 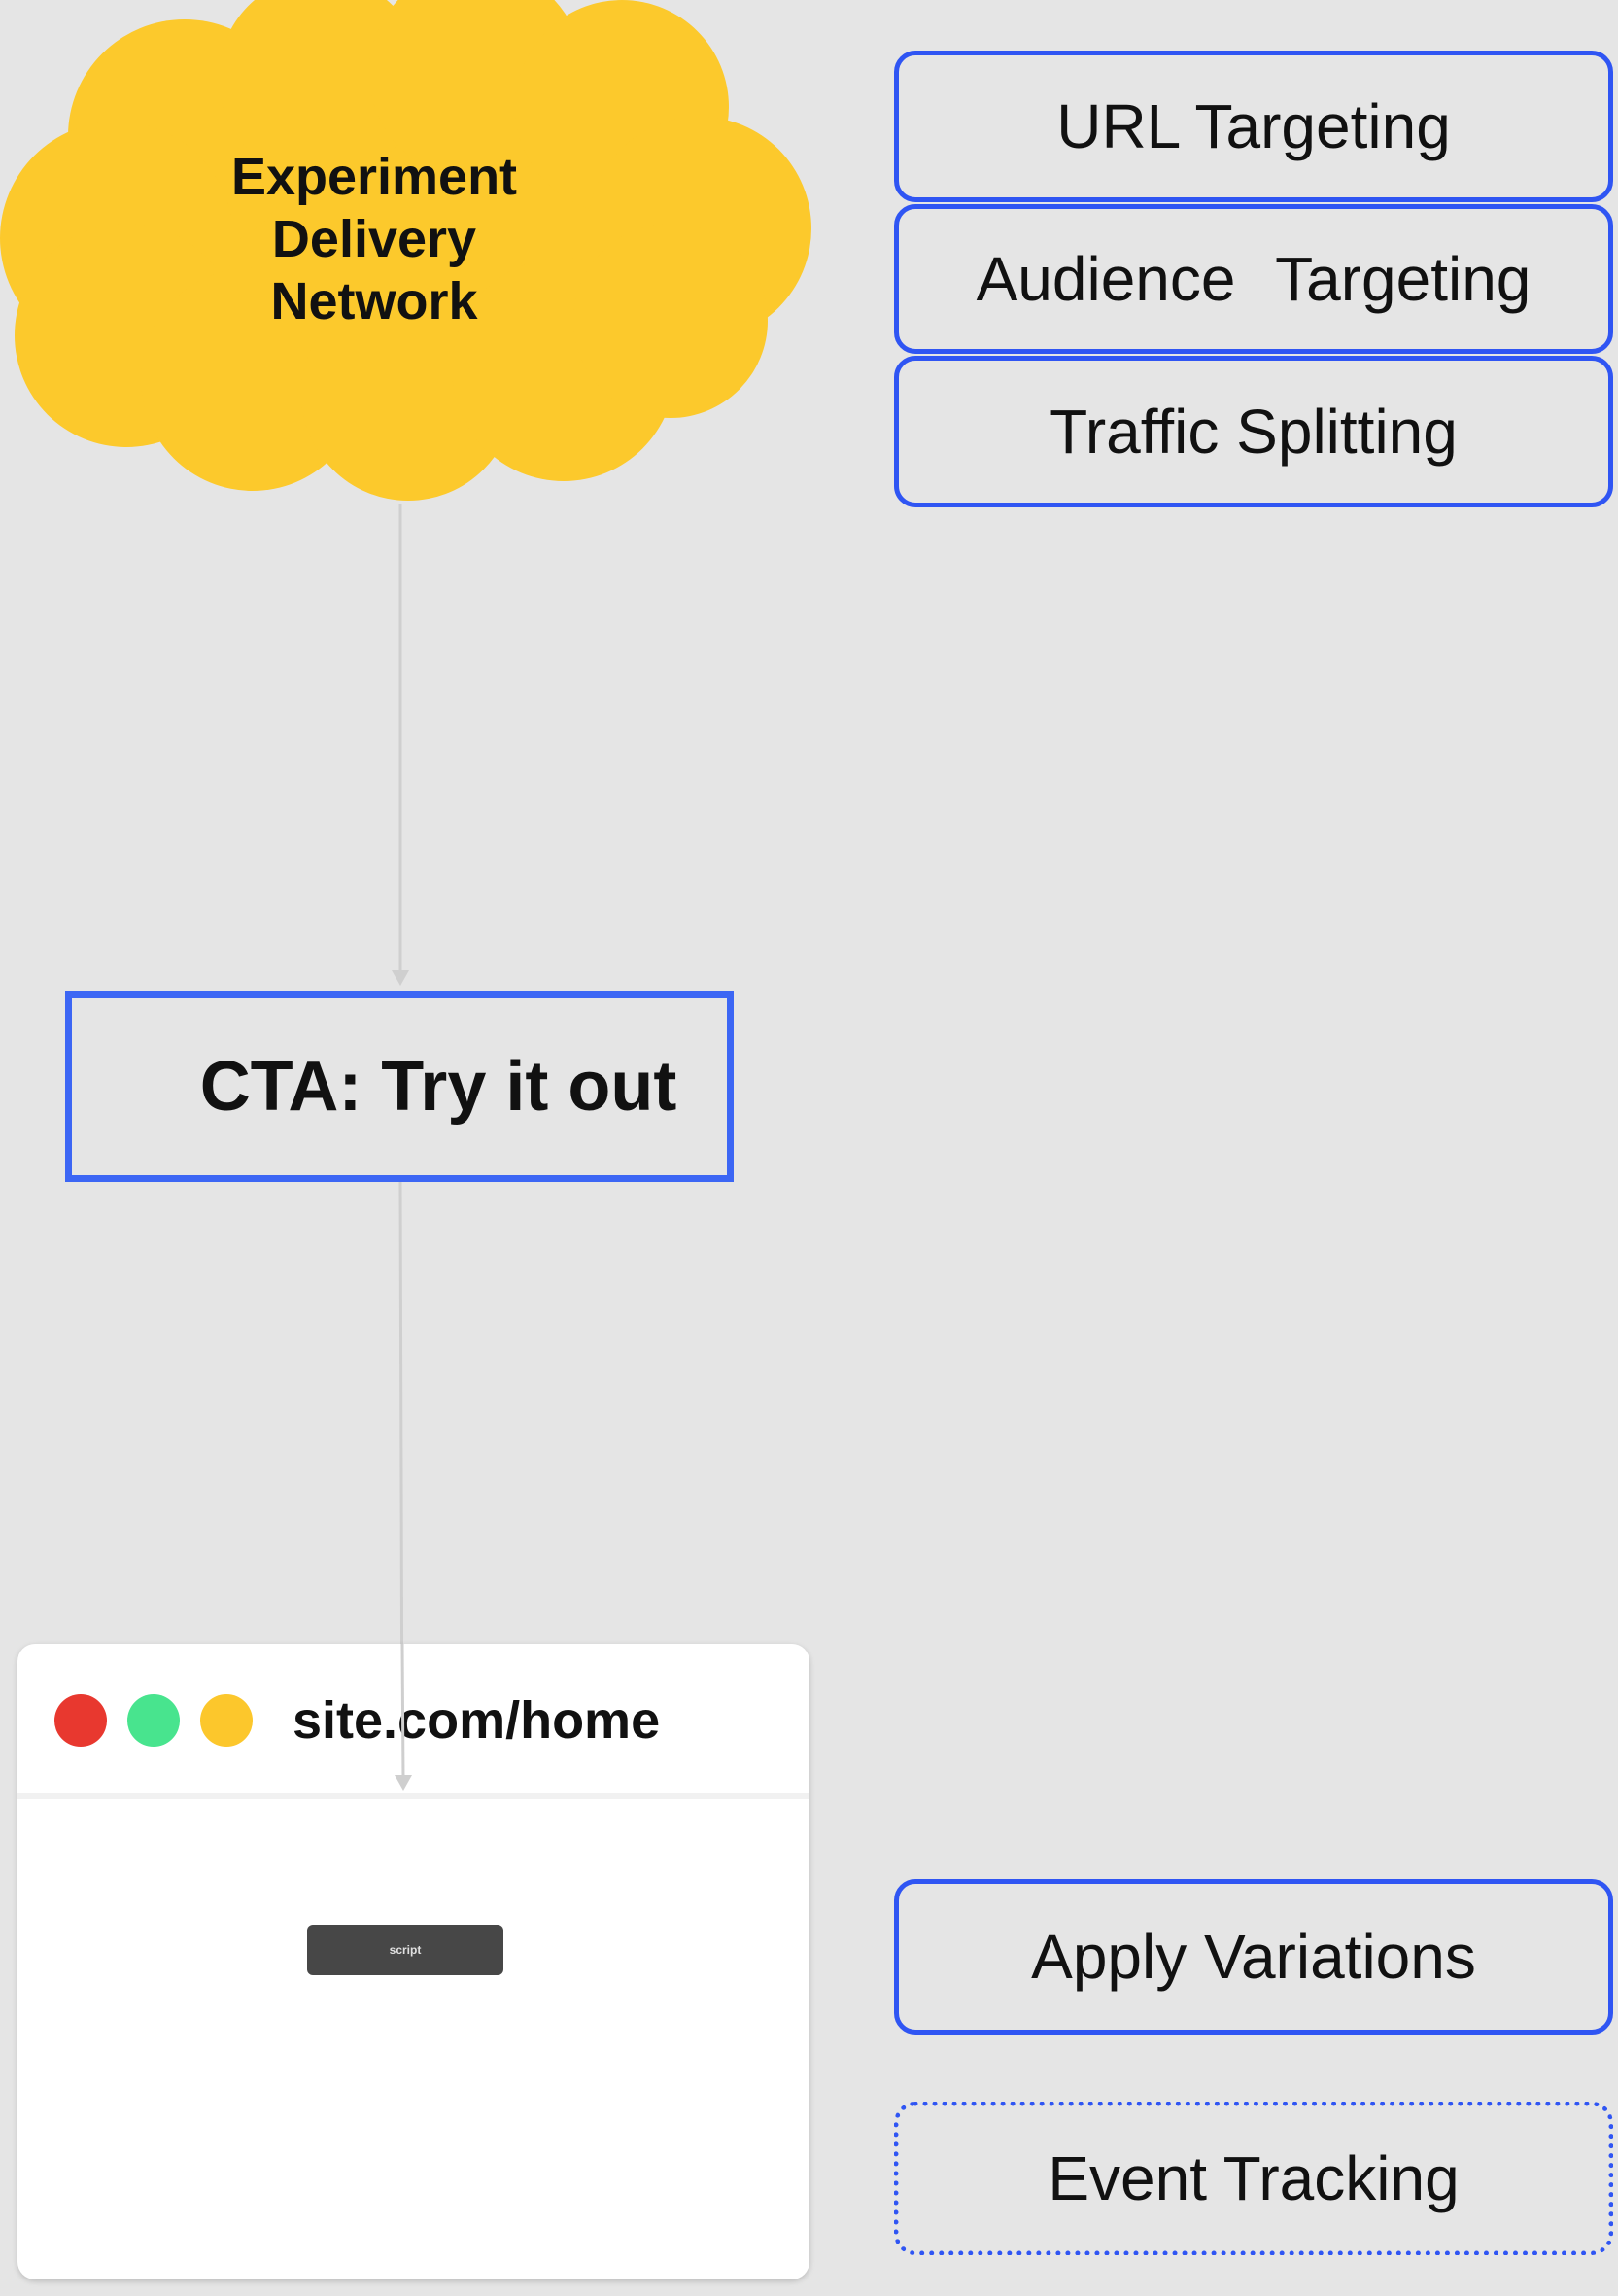 What do you see at coordinates (1253, 1957) in the screenshot?
I see `apply-variations-box: Apply Variations` at bounding box center [1253, 1957].